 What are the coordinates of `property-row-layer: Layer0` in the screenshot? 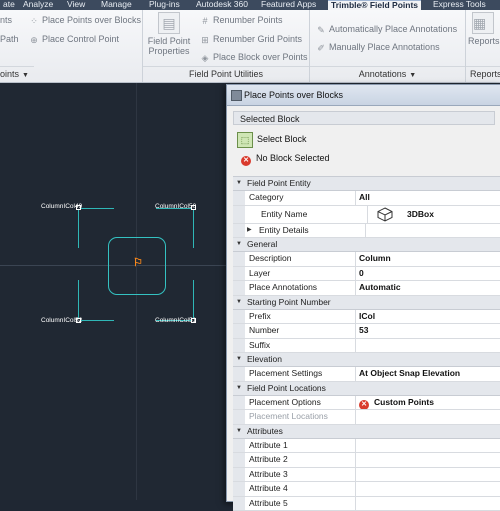 It's located at (366, 274).